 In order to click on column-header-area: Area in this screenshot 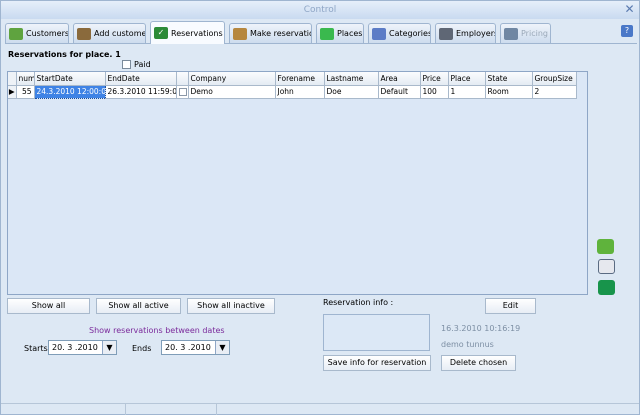, I will do `click(399, 79)`.